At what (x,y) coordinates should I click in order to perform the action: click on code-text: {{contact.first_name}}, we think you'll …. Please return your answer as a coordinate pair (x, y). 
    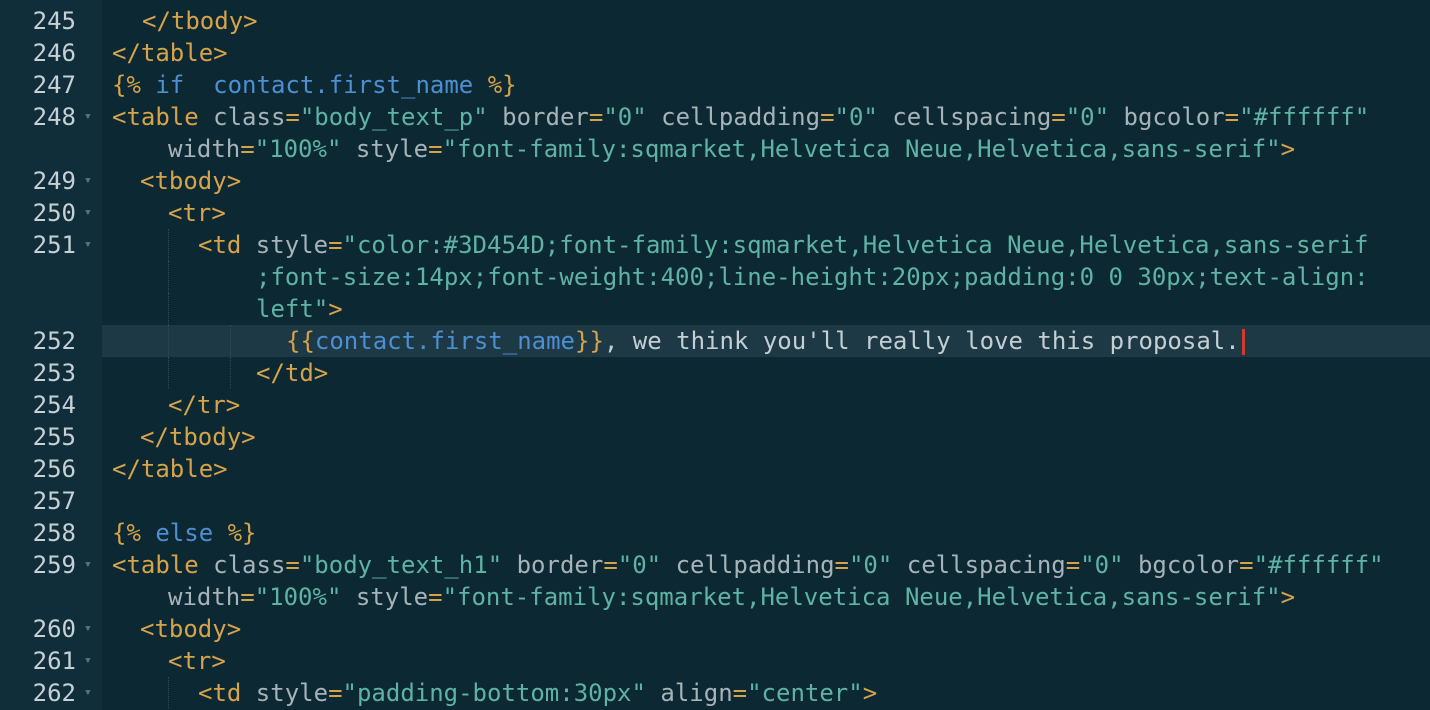
    Looking at the image, I should click on (765, 341).